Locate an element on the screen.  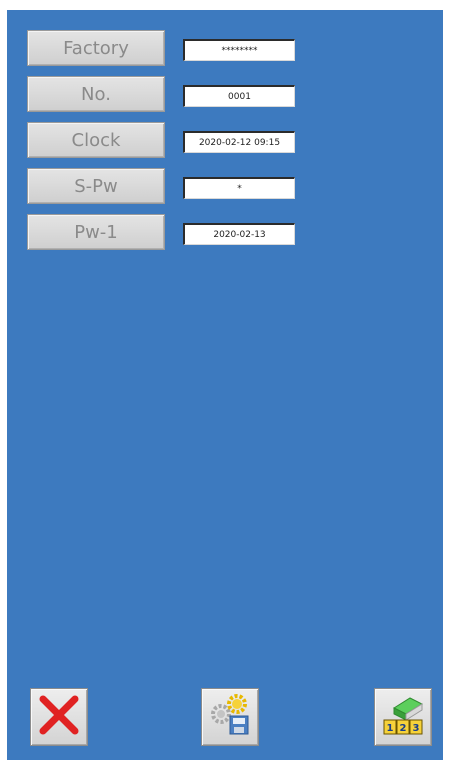
gear-save-icon is located at coordinates (230, 717).